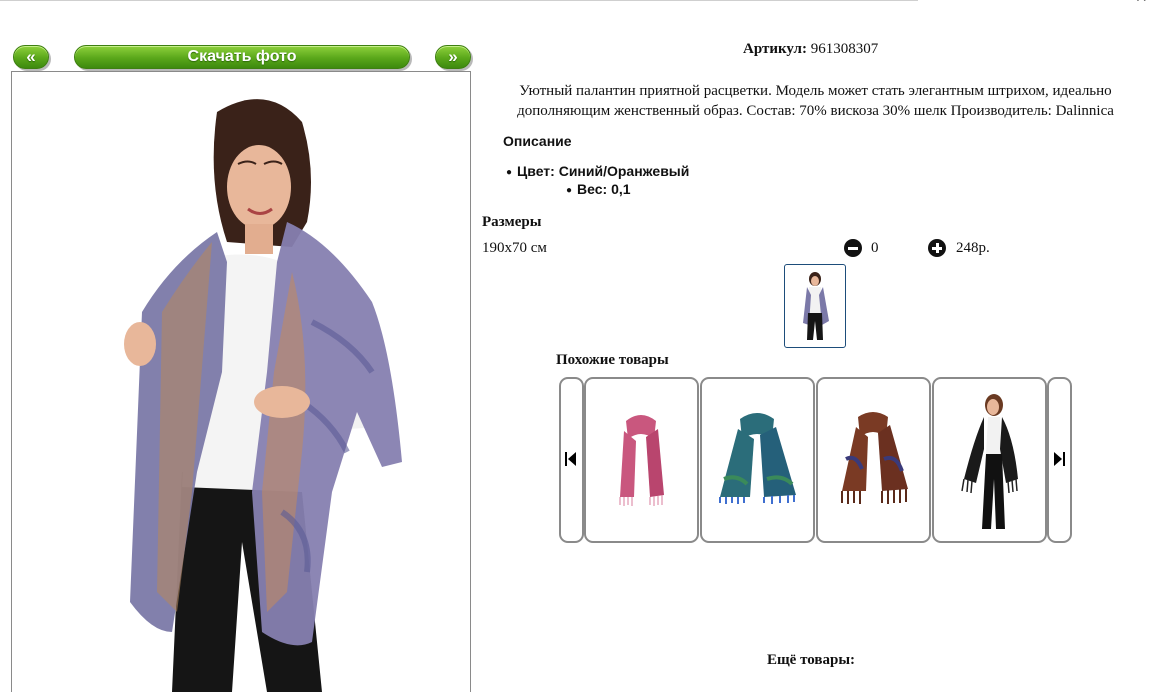 The height and width of the screenshot is (692, 1157). What do you see at coordinates (1142, 4) in the screenshot?
I see `corner-decoration: ··` at bounding box center [1142, 4].